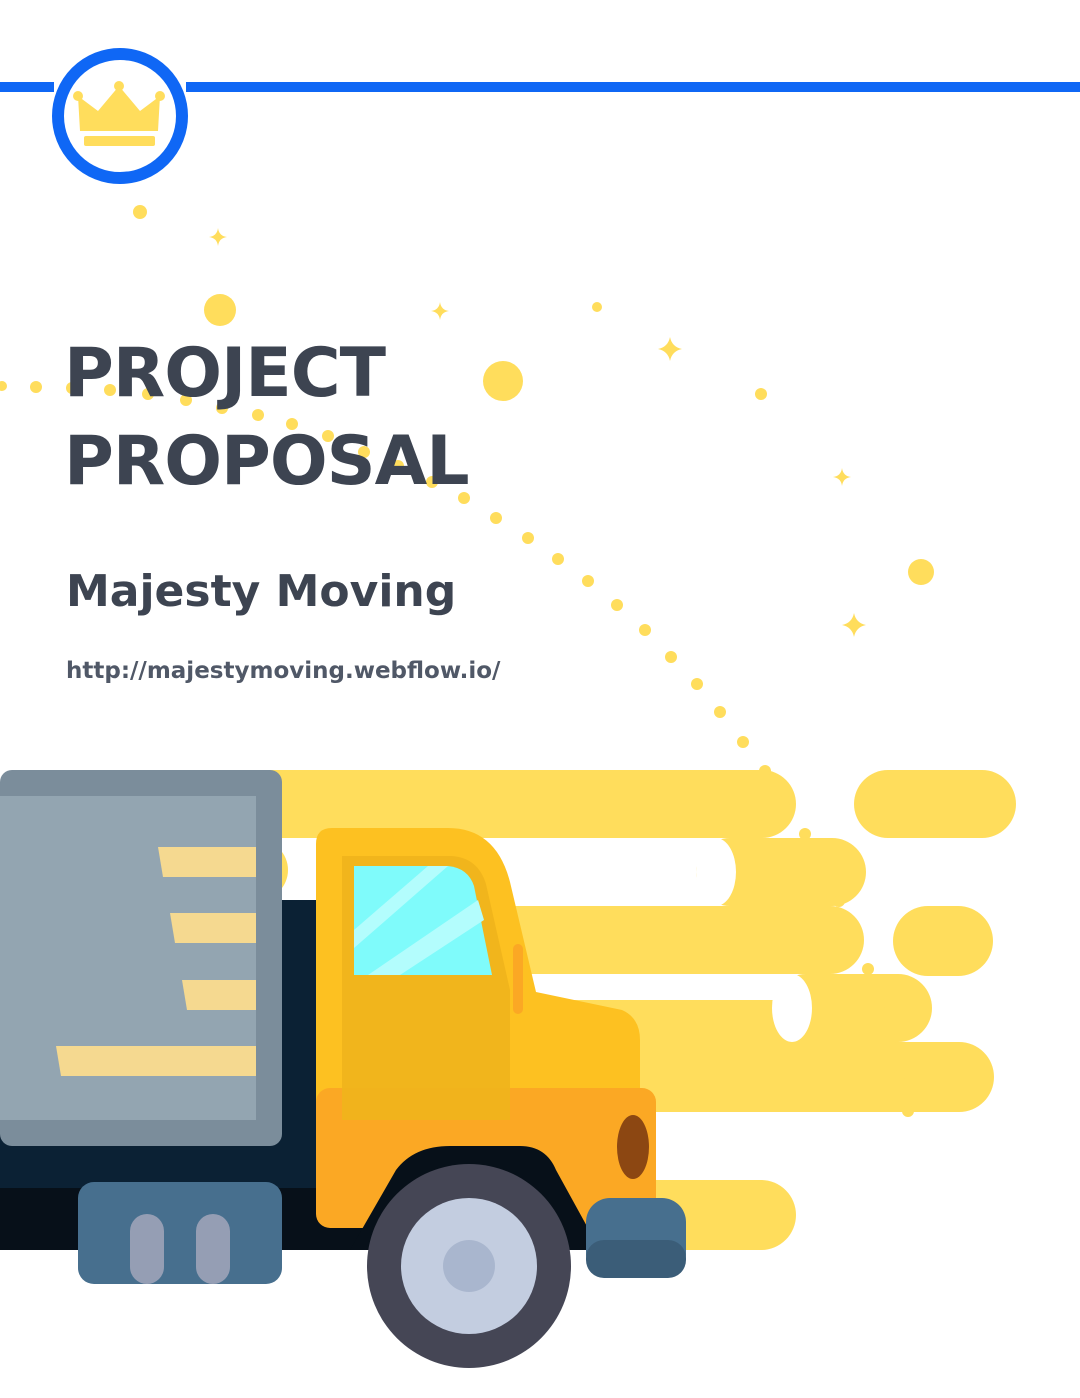 Image resolution: width=1080 pixels, height=1398 pixels. Describe the element at coordinates (283, 671) in the screenshot. I see `website-url: http://majestymoving.webflow.io/` at that location.